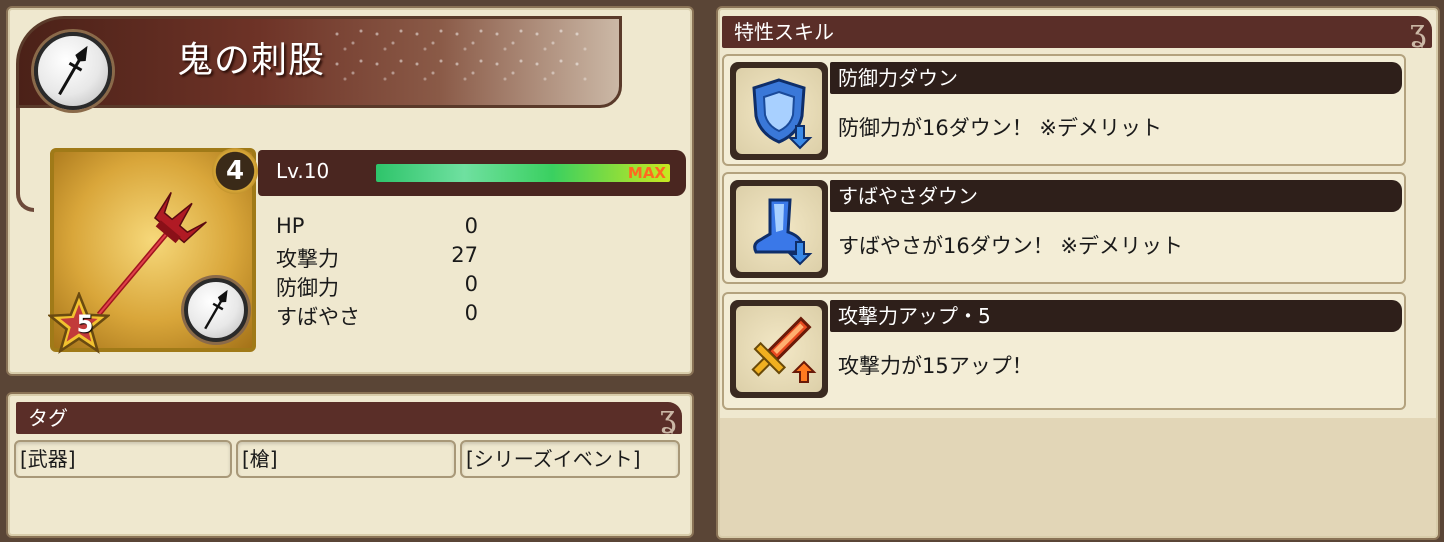  I want to click on max-label: MAX, so click(646, 173).